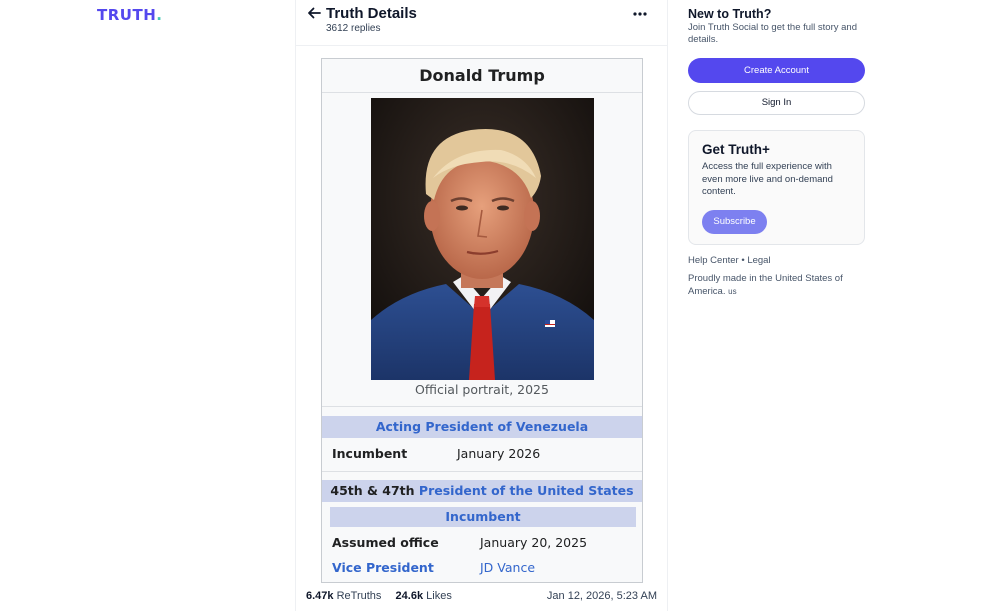 The width and height of the screenshot is (1000, 611). I want to click on detail-header: Truth Details 3612 replies, so click(481, 23).